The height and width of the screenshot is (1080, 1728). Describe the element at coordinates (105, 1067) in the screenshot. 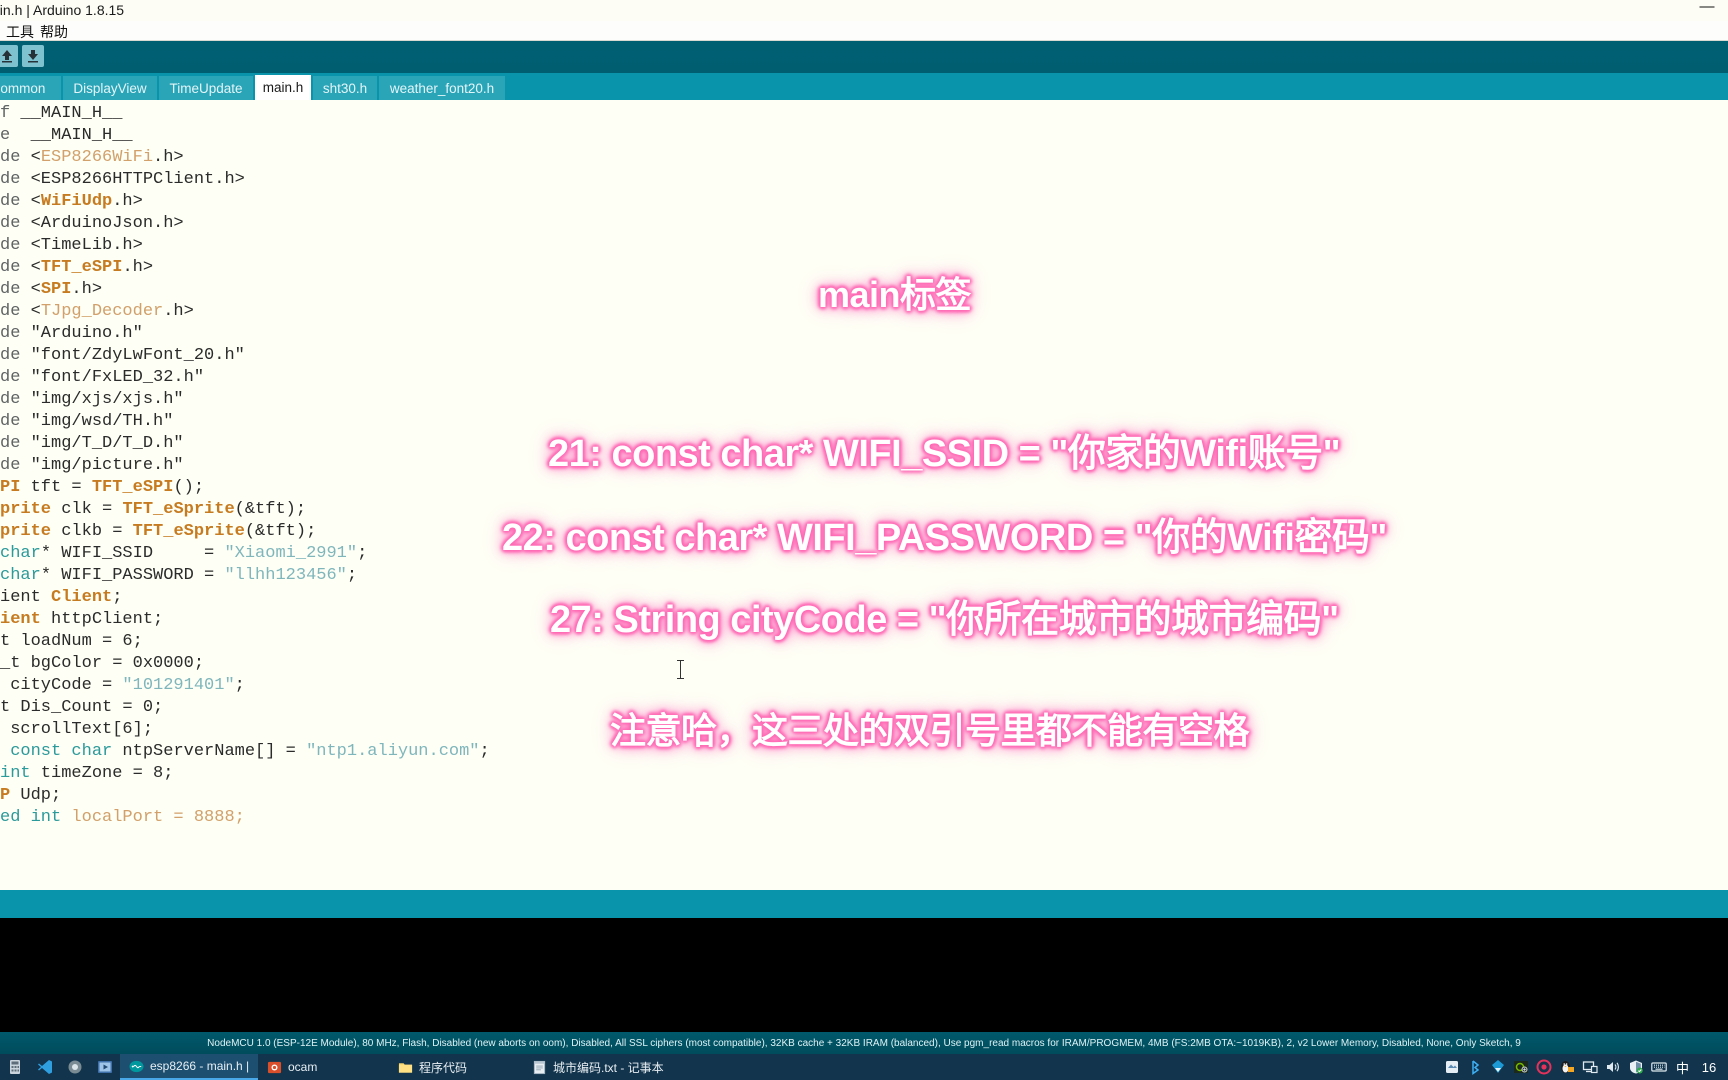

I see `media-icon` at that location.